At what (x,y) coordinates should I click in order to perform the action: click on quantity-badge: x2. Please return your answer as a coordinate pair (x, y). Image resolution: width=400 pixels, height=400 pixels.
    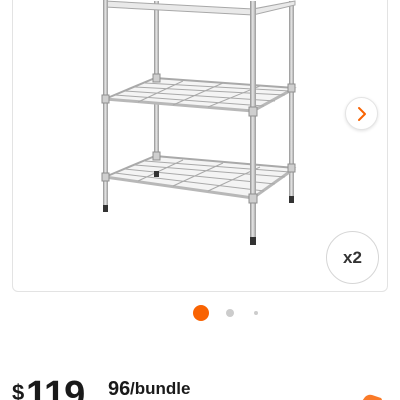
    Looking at the image, I should click on (352, 257).